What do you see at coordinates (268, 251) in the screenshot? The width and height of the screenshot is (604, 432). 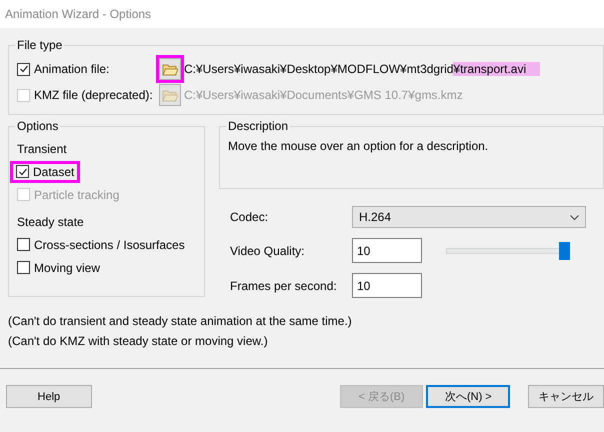 I see `field-label: Video Quality:` at bounding box center [268, 251].